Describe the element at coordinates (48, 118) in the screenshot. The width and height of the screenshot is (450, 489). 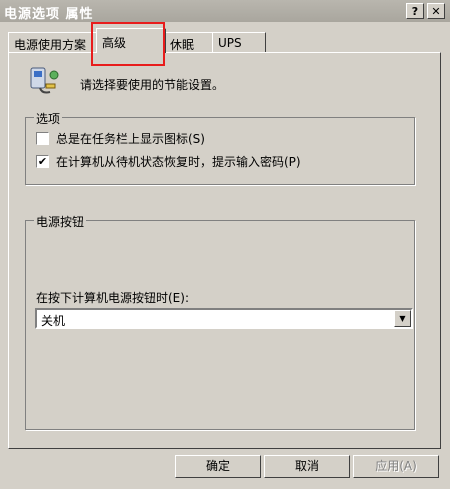
I see `options-group-label: 选项` at that location.